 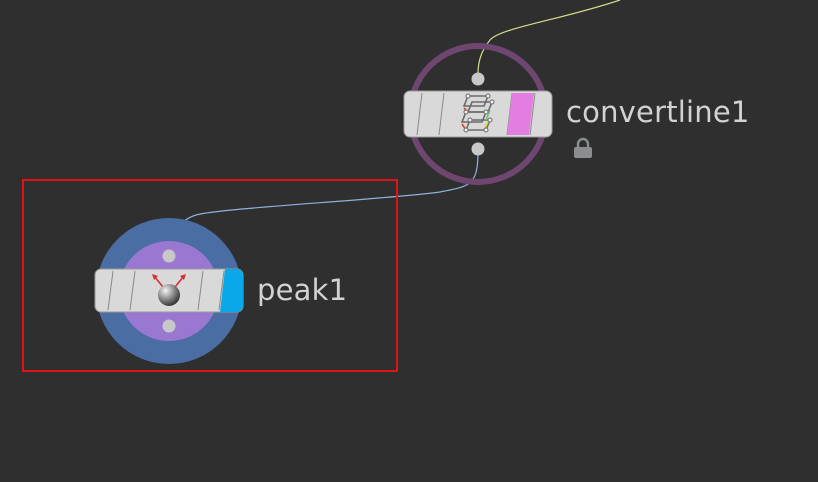 I want to click on node-name-convertline1: convertline1, so click(x=658, y=112).